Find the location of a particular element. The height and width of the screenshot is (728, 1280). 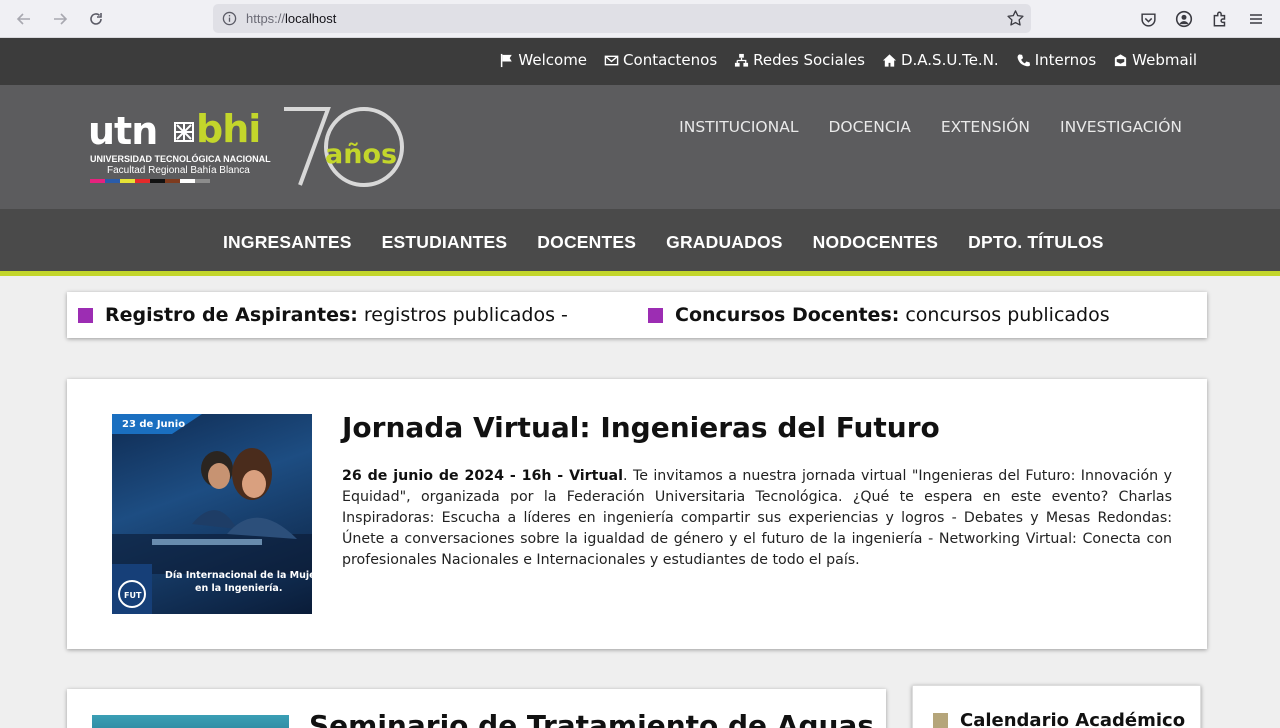

logo-anos: años is located at coordinates (361, 154).